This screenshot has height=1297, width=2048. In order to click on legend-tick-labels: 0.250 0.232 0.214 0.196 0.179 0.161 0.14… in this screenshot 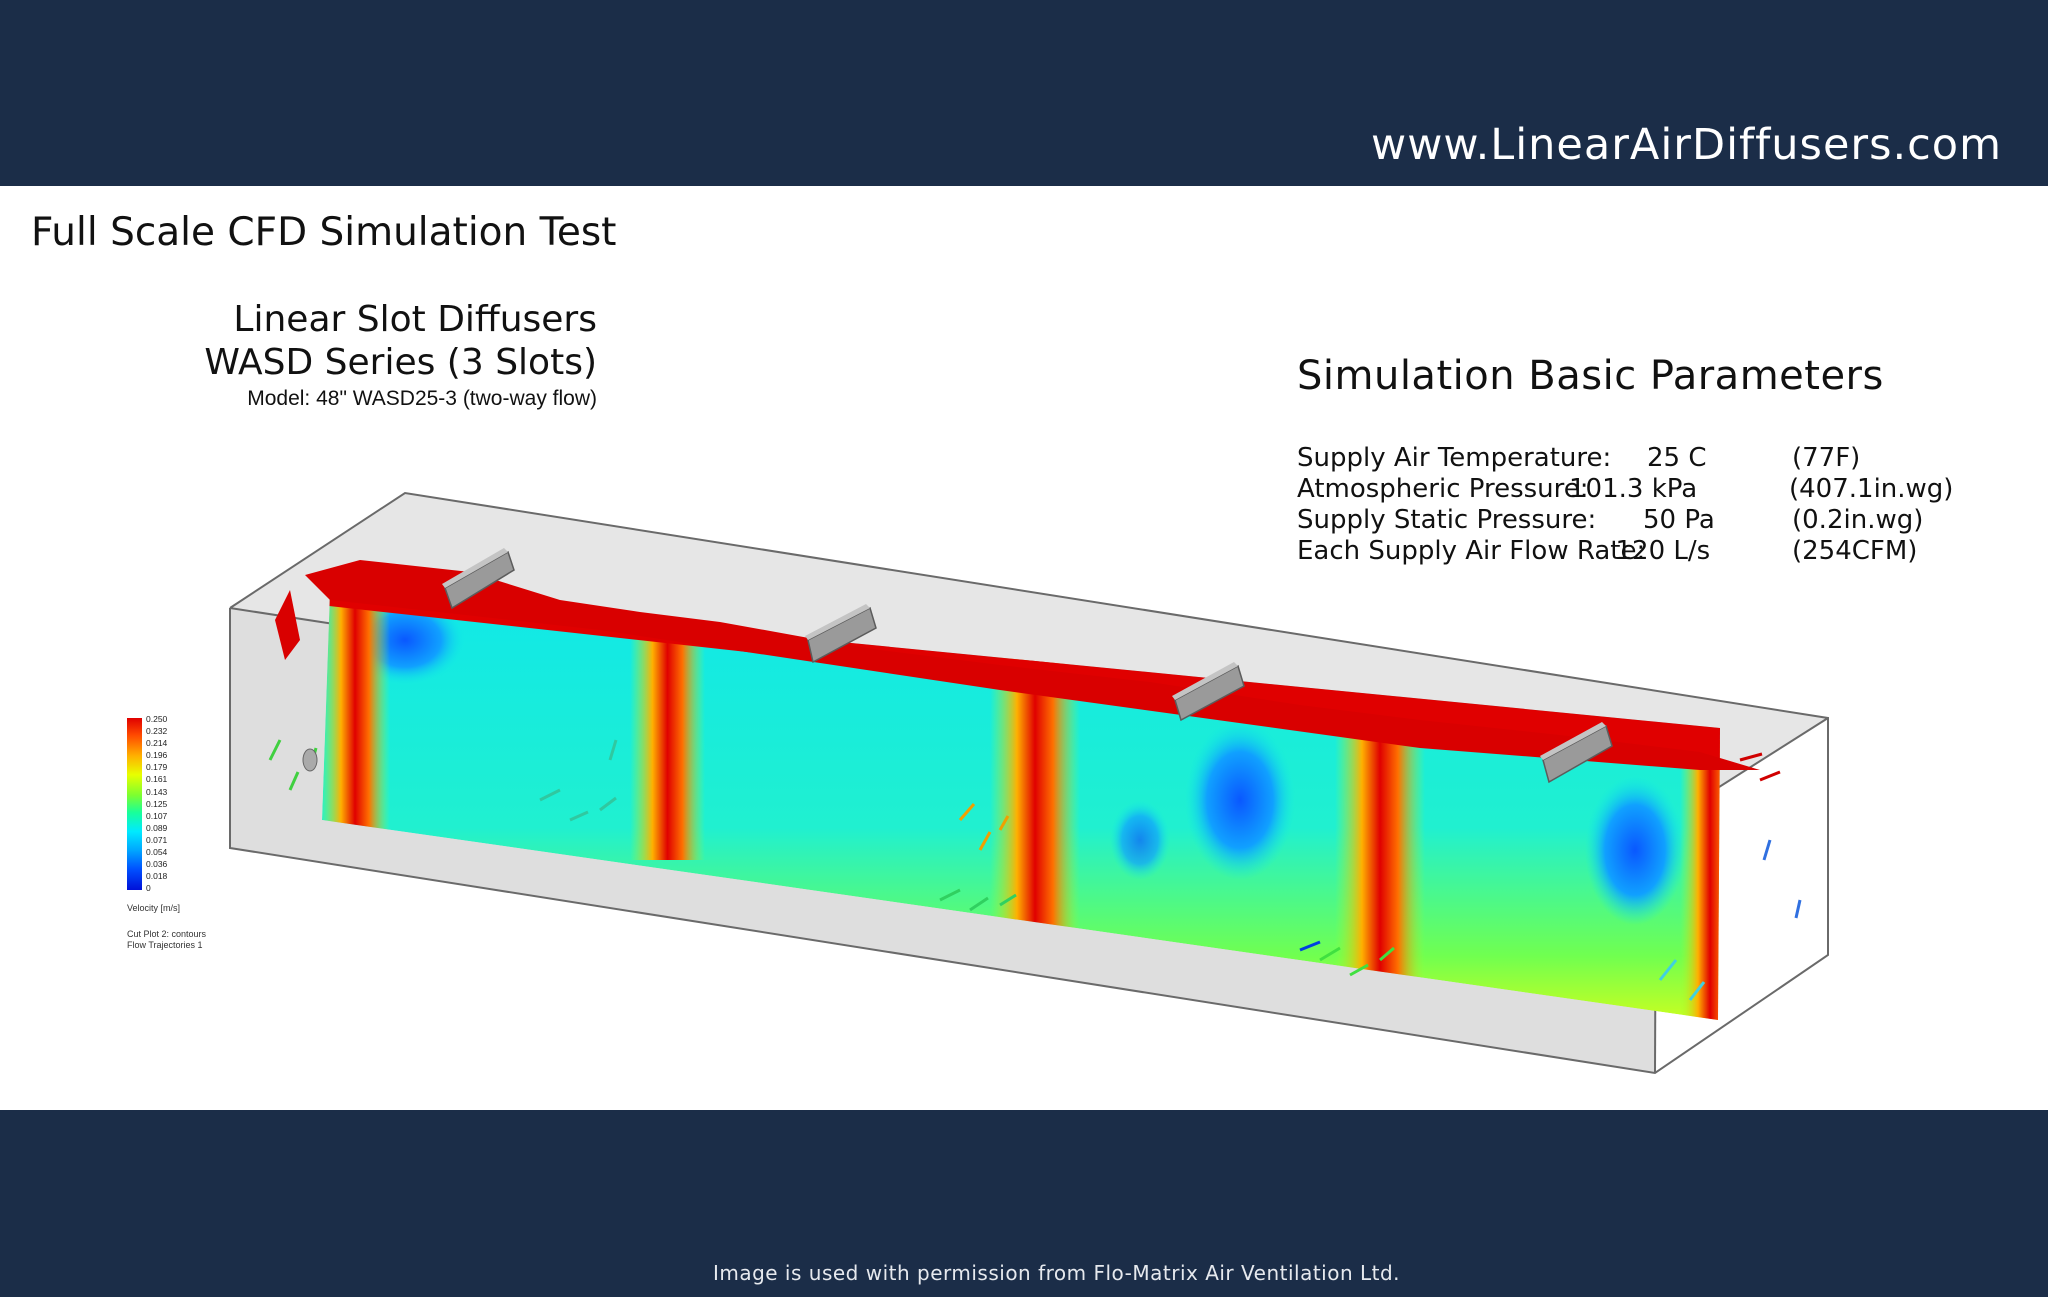, I will do `click(156, 803)`.